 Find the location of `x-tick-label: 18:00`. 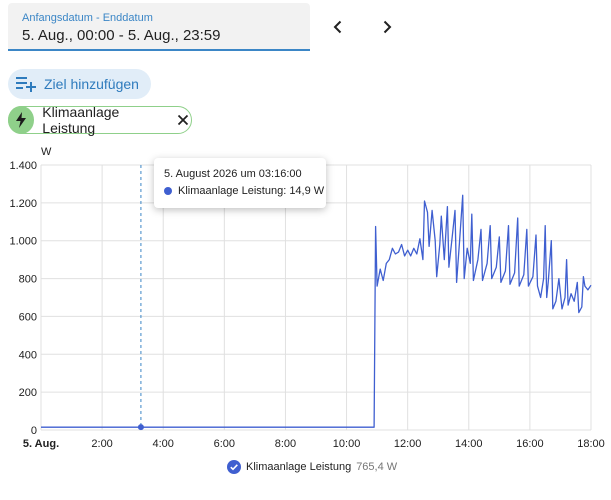

x-tick-label: 18:00 is located at coordinates (591, 444).